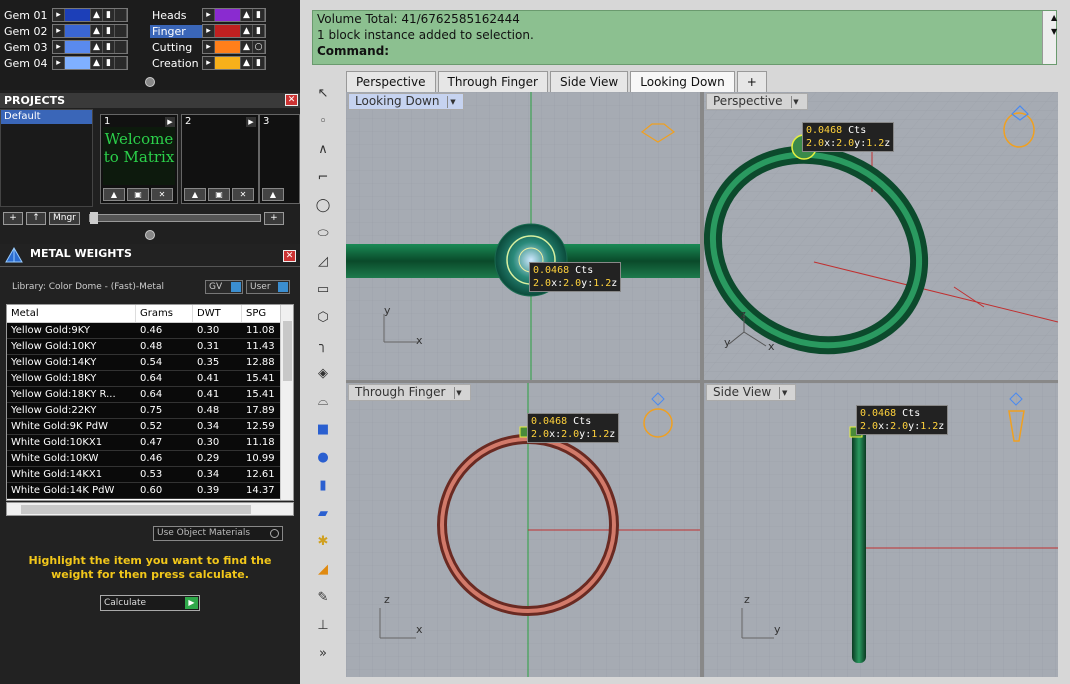 Image resolution: width=1070 pixels, height=684 pixels. Describe the element at coordinates (1049, 37) in the screenshot. I see `command-scrollbar: ▲ ▼` at that location.